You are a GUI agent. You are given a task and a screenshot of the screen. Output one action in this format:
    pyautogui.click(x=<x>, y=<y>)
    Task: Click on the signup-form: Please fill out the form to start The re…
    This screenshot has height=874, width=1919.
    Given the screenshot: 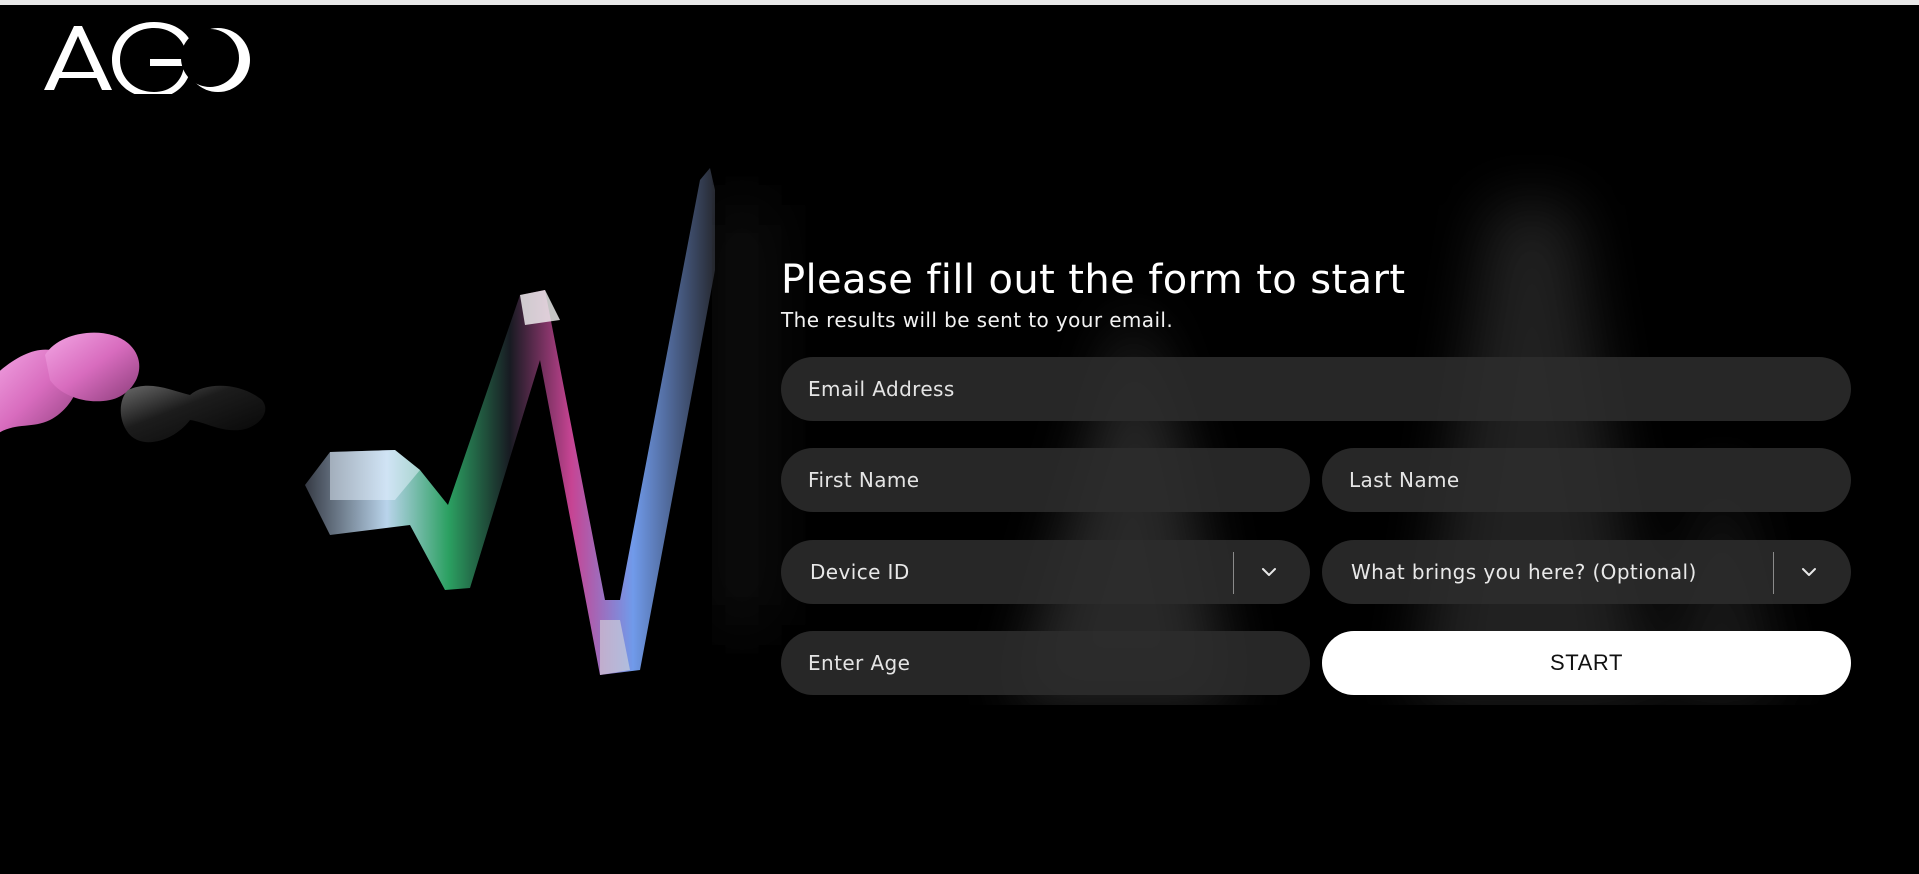 What is the action you would take?
    pyautogui.click(x=1316, y=294)
    